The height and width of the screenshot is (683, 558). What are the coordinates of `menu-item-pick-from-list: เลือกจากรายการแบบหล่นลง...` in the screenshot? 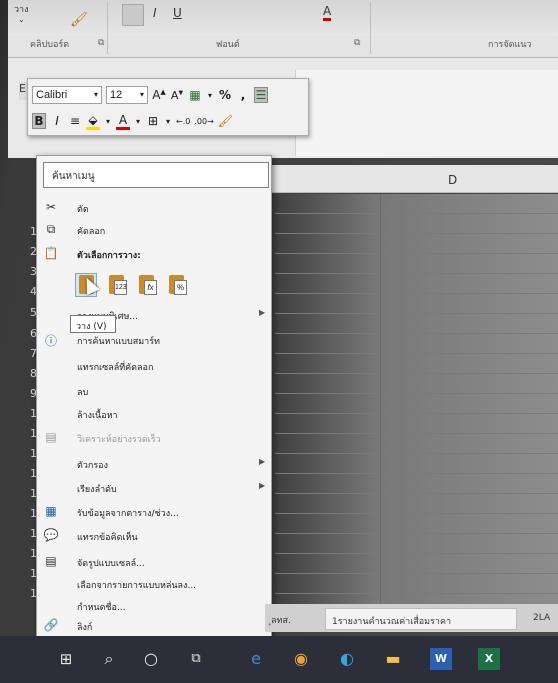 It's located at (154, 584).